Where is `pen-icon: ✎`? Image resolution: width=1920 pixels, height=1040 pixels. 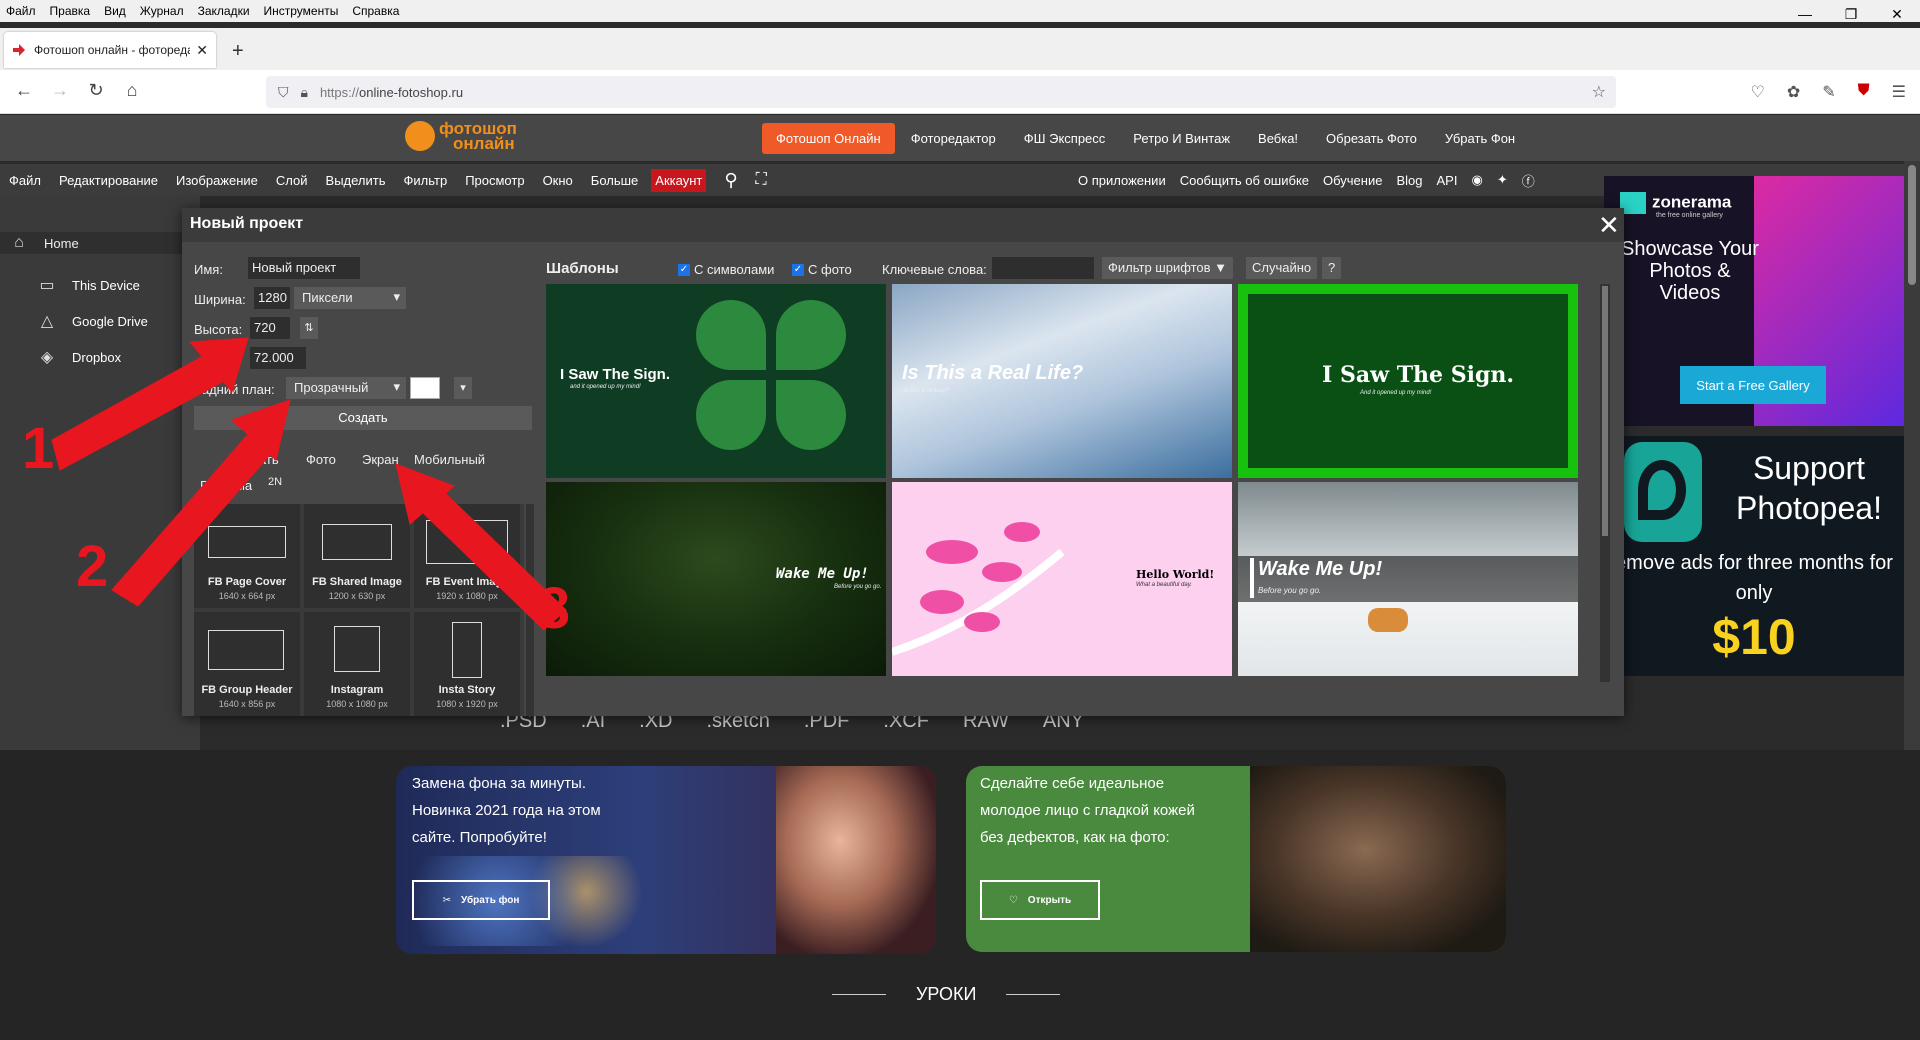
pen-icon: ✎ is located at coordinates (1828, 92).